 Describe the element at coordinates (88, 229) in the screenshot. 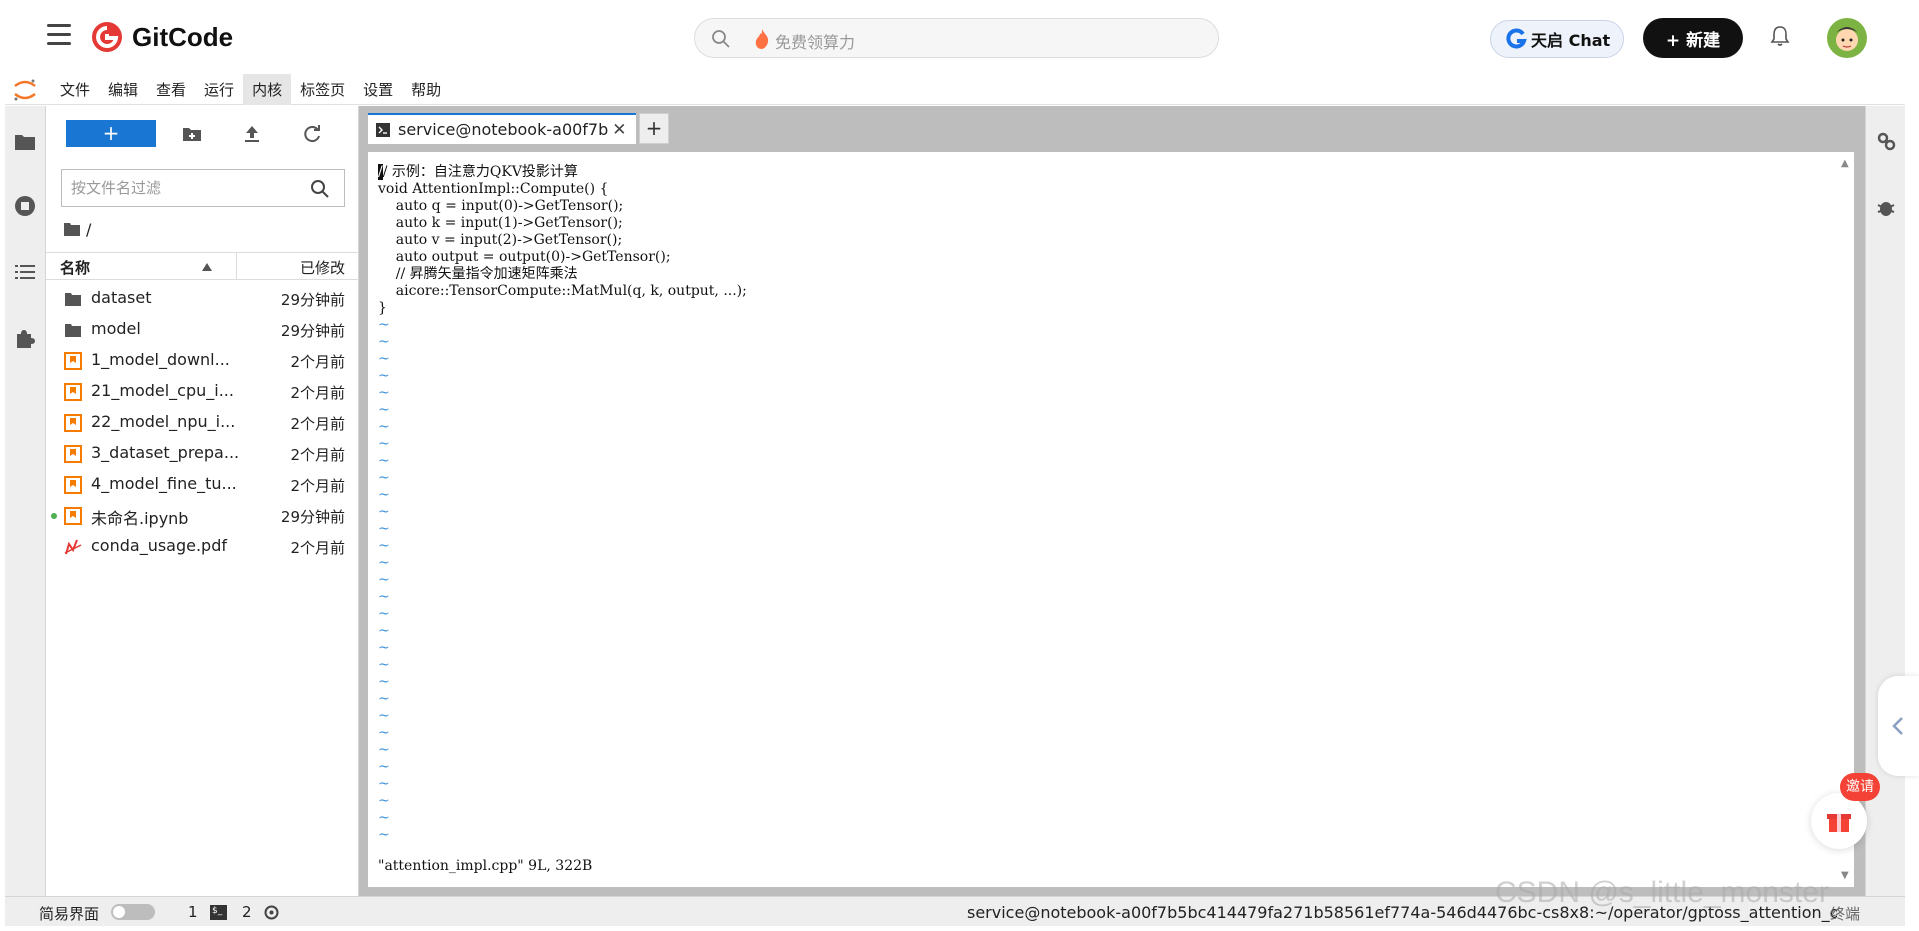

I see `breadcrumb-root: /` at that location.